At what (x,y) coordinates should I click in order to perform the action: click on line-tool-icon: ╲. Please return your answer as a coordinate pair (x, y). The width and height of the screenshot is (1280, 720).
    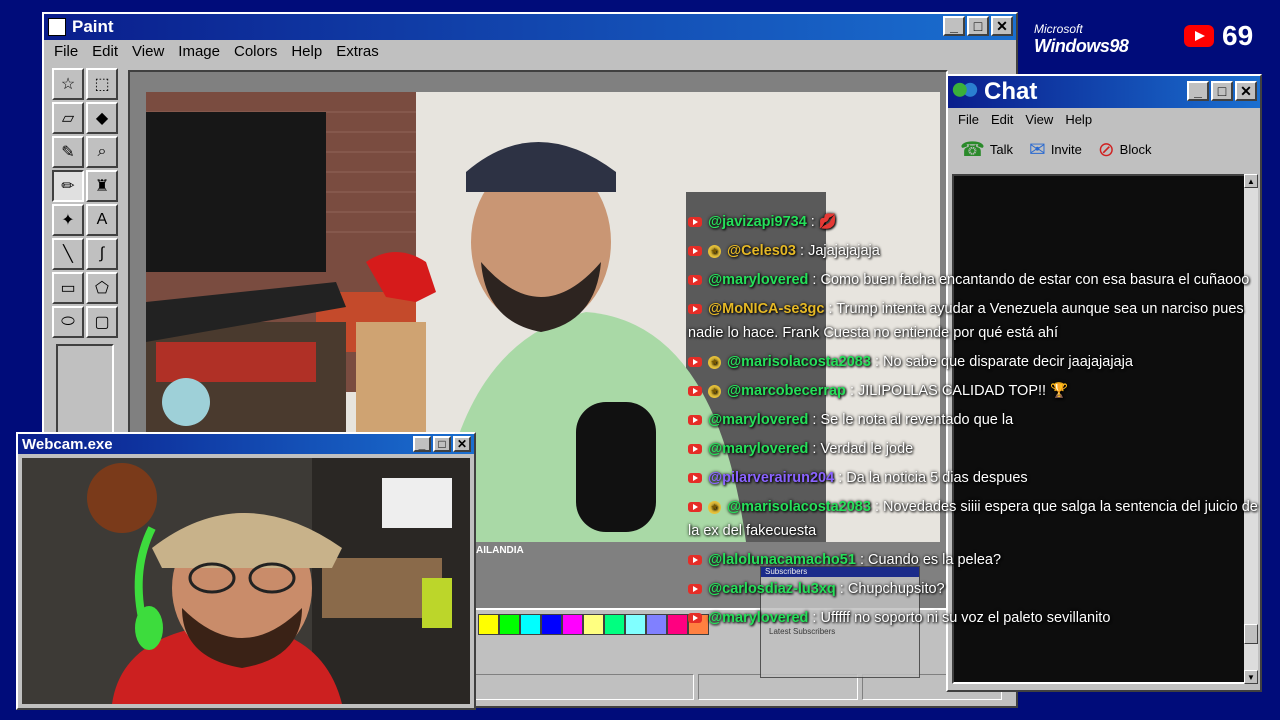
    Looking at the image, I should click on (68, 254).